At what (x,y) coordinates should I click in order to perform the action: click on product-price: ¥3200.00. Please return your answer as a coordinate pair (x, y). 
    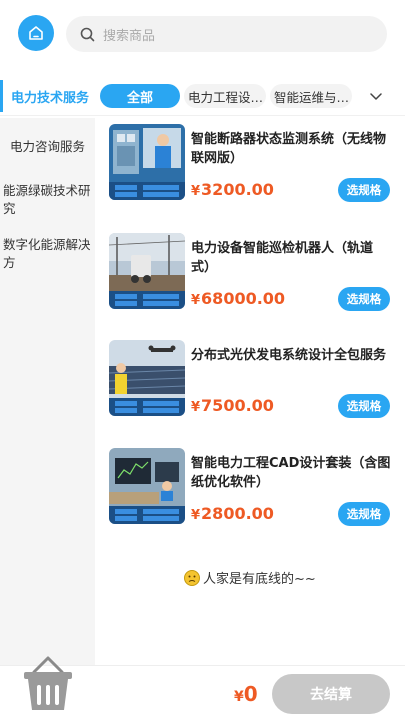
    Looking at the image, I should click on (232, 189).